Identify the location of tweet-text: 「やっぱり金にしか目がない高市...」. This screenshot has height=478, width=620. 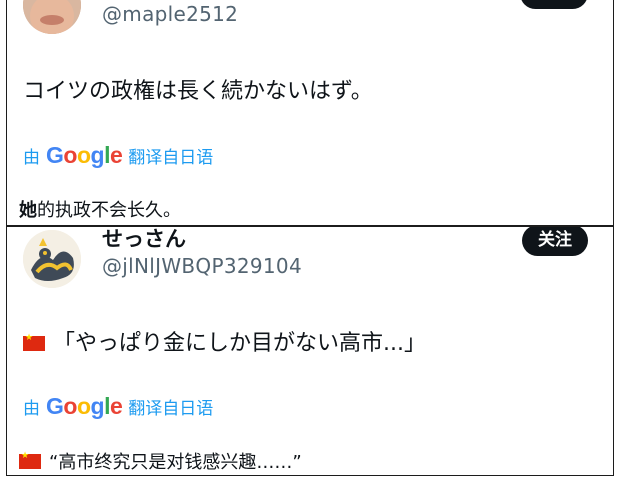
(224, 341).